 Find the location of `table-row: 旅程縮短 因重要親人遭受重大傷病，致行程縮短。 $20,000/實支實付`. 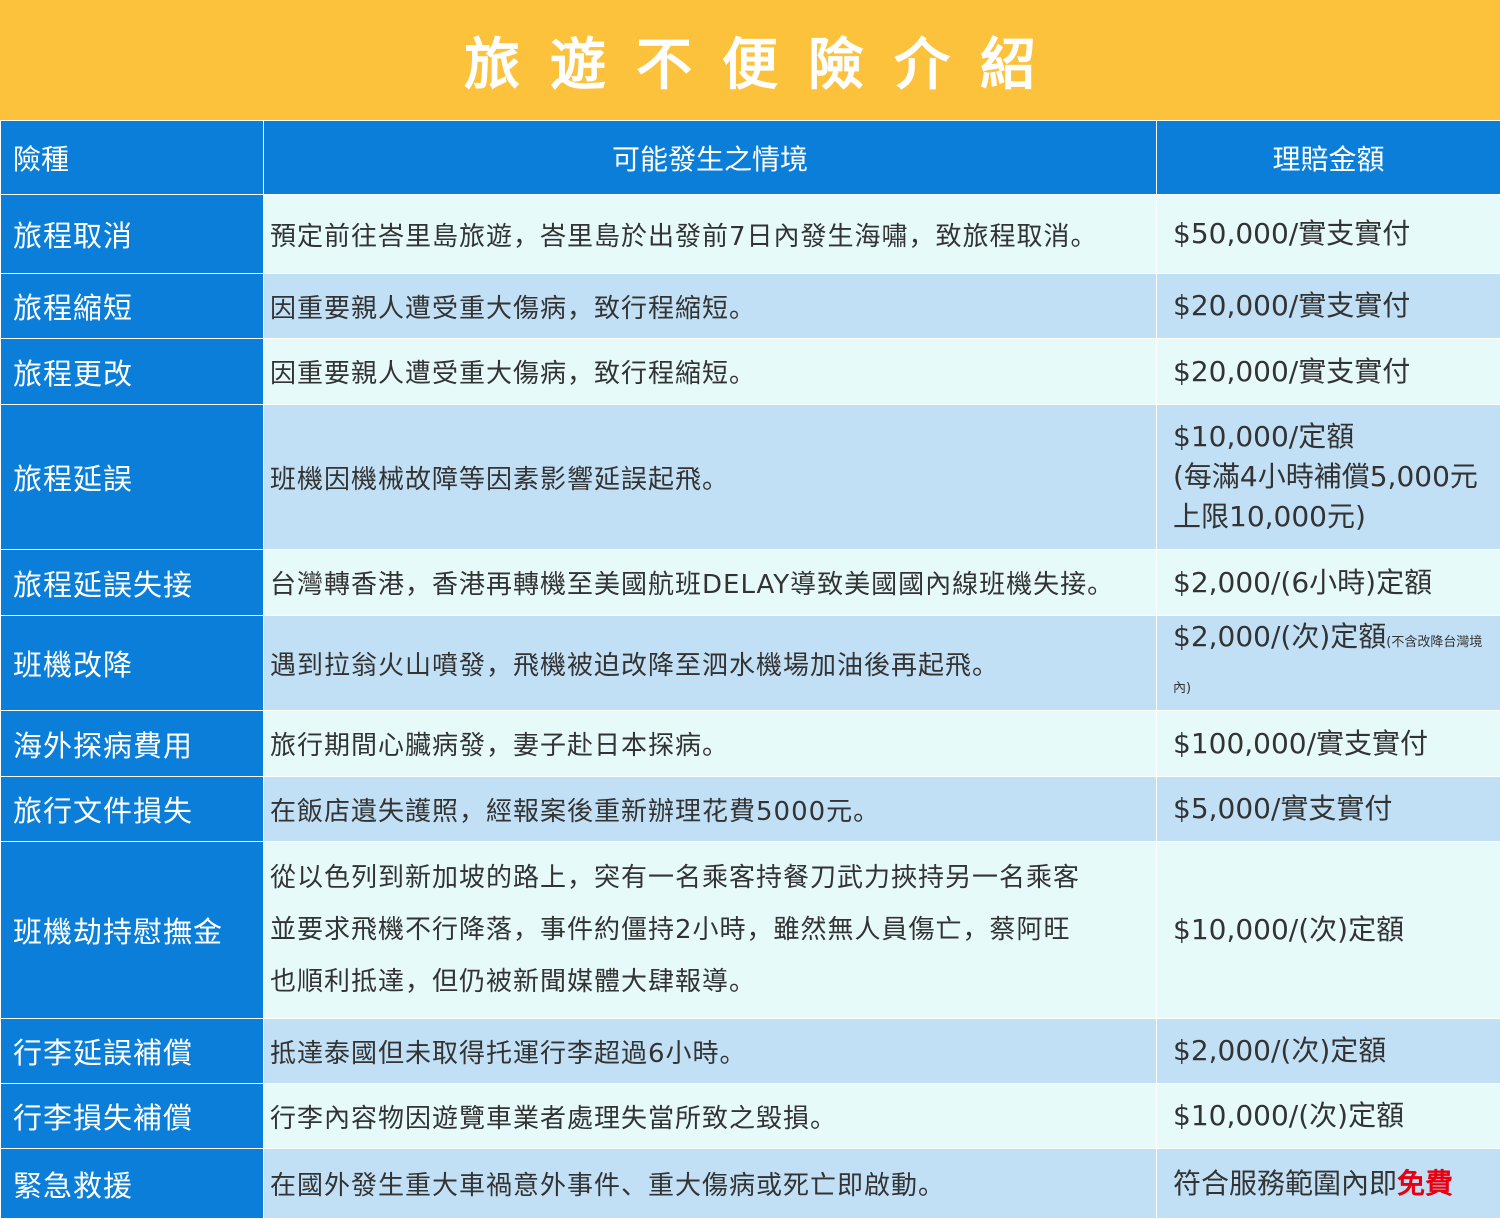

table-row: 旅程縮短 因重要親人遭受重大傷病，致行程縮短。 $20,000/實支實付 is located at coordinates (750, 306).